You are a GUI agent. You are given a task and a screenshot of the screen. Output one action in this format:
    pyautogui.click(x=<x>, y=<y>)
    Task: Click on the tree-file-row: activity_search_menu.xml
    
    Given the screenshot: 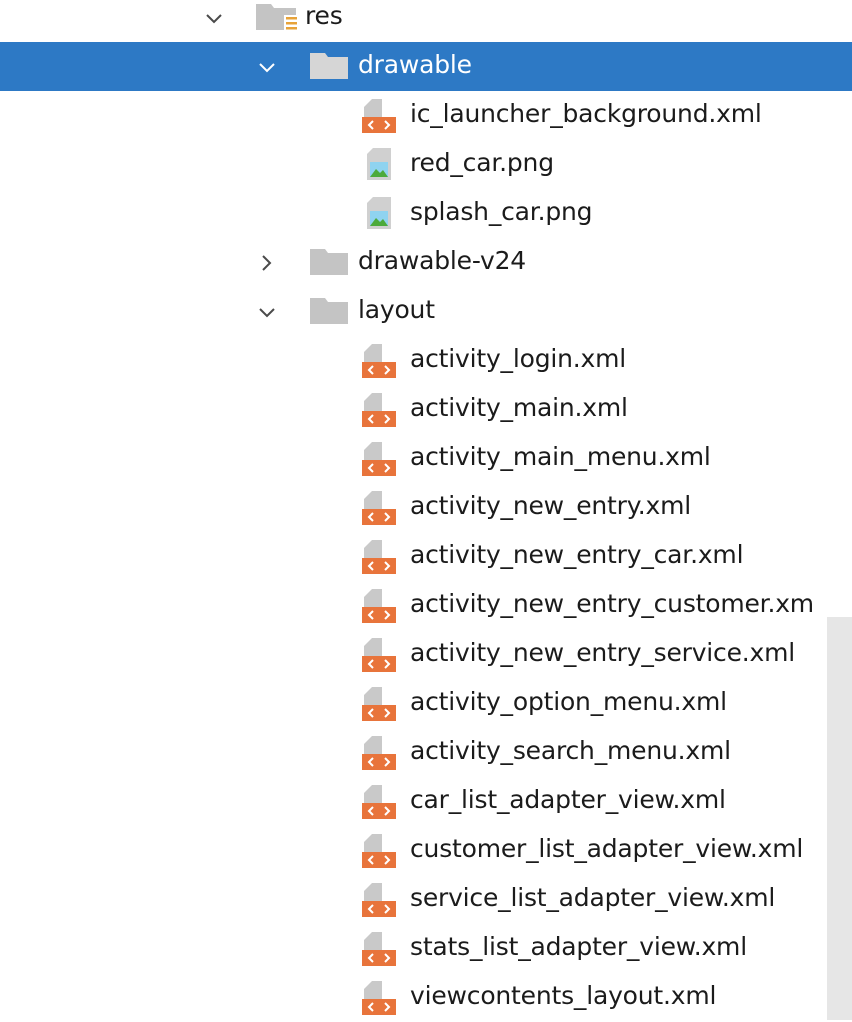 What is the action you would take?
    pyautogui.click(x=426, y=752)
    